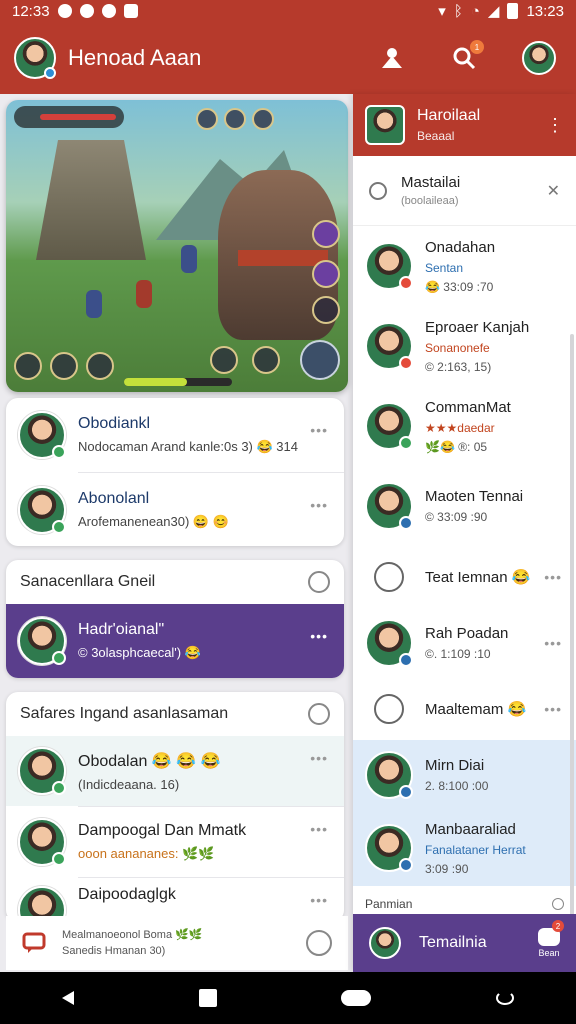 The width and height of the screenshot is (576, 1024). Describe the element at coordinates (64, 11) in the screenshot. I see `notification-icon` at that location.